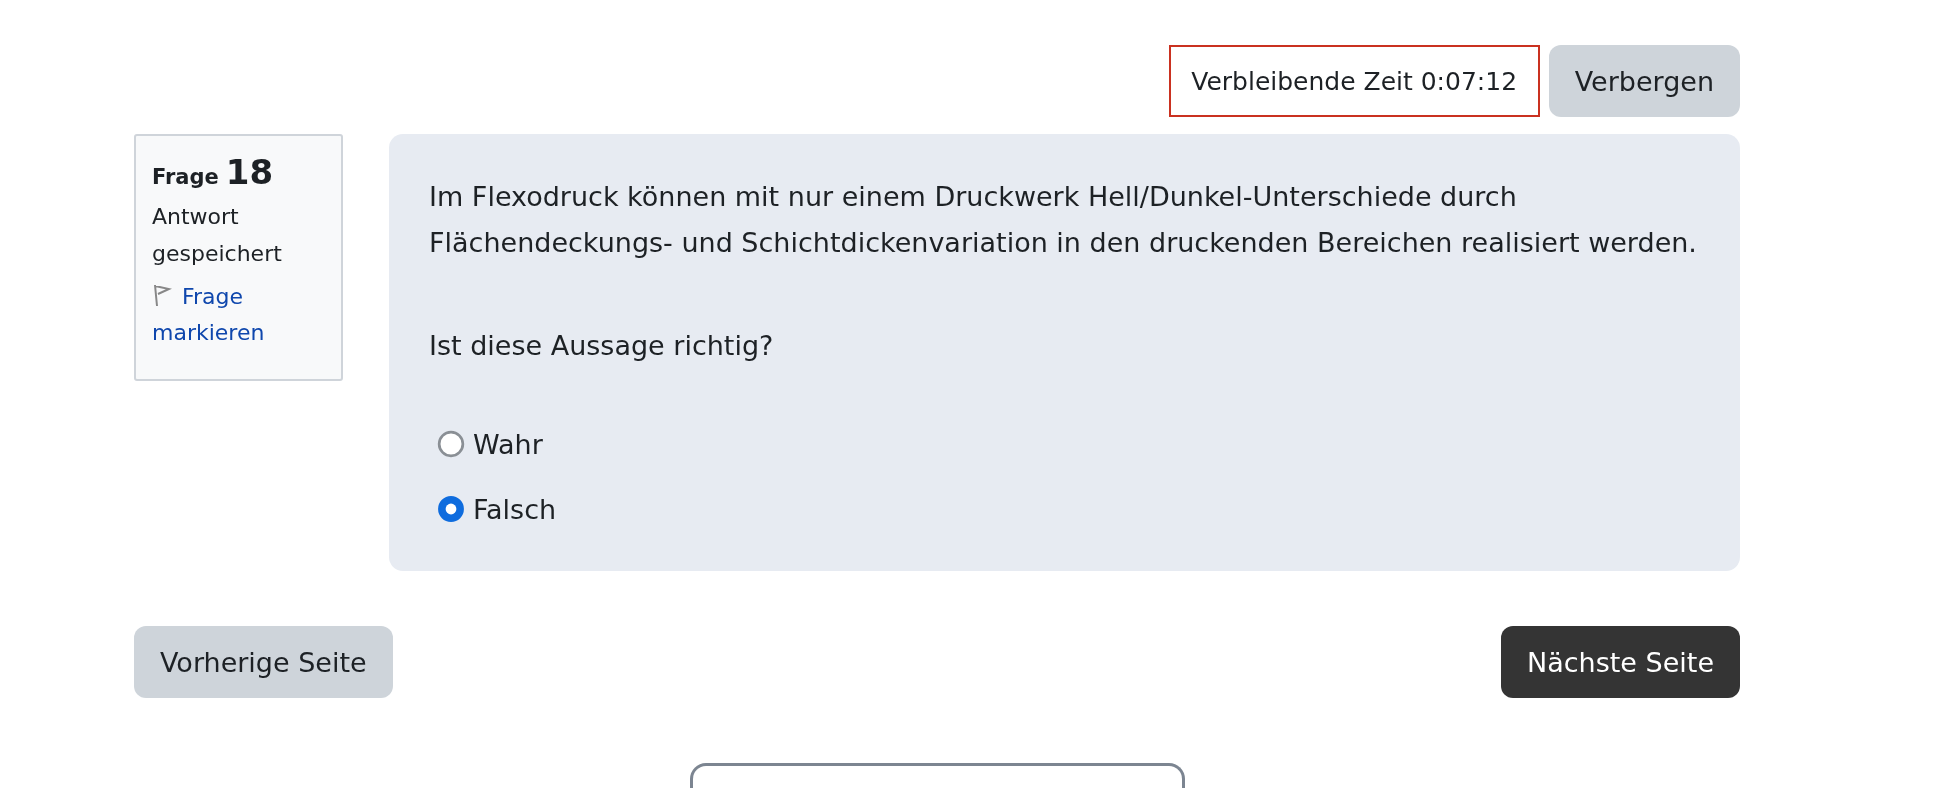 Image resolution: width=1936 pixels, height=788 pixels. Describe the element at coordinates (185, 177) in the screenshot. I see `question-label: Frage` at that location.